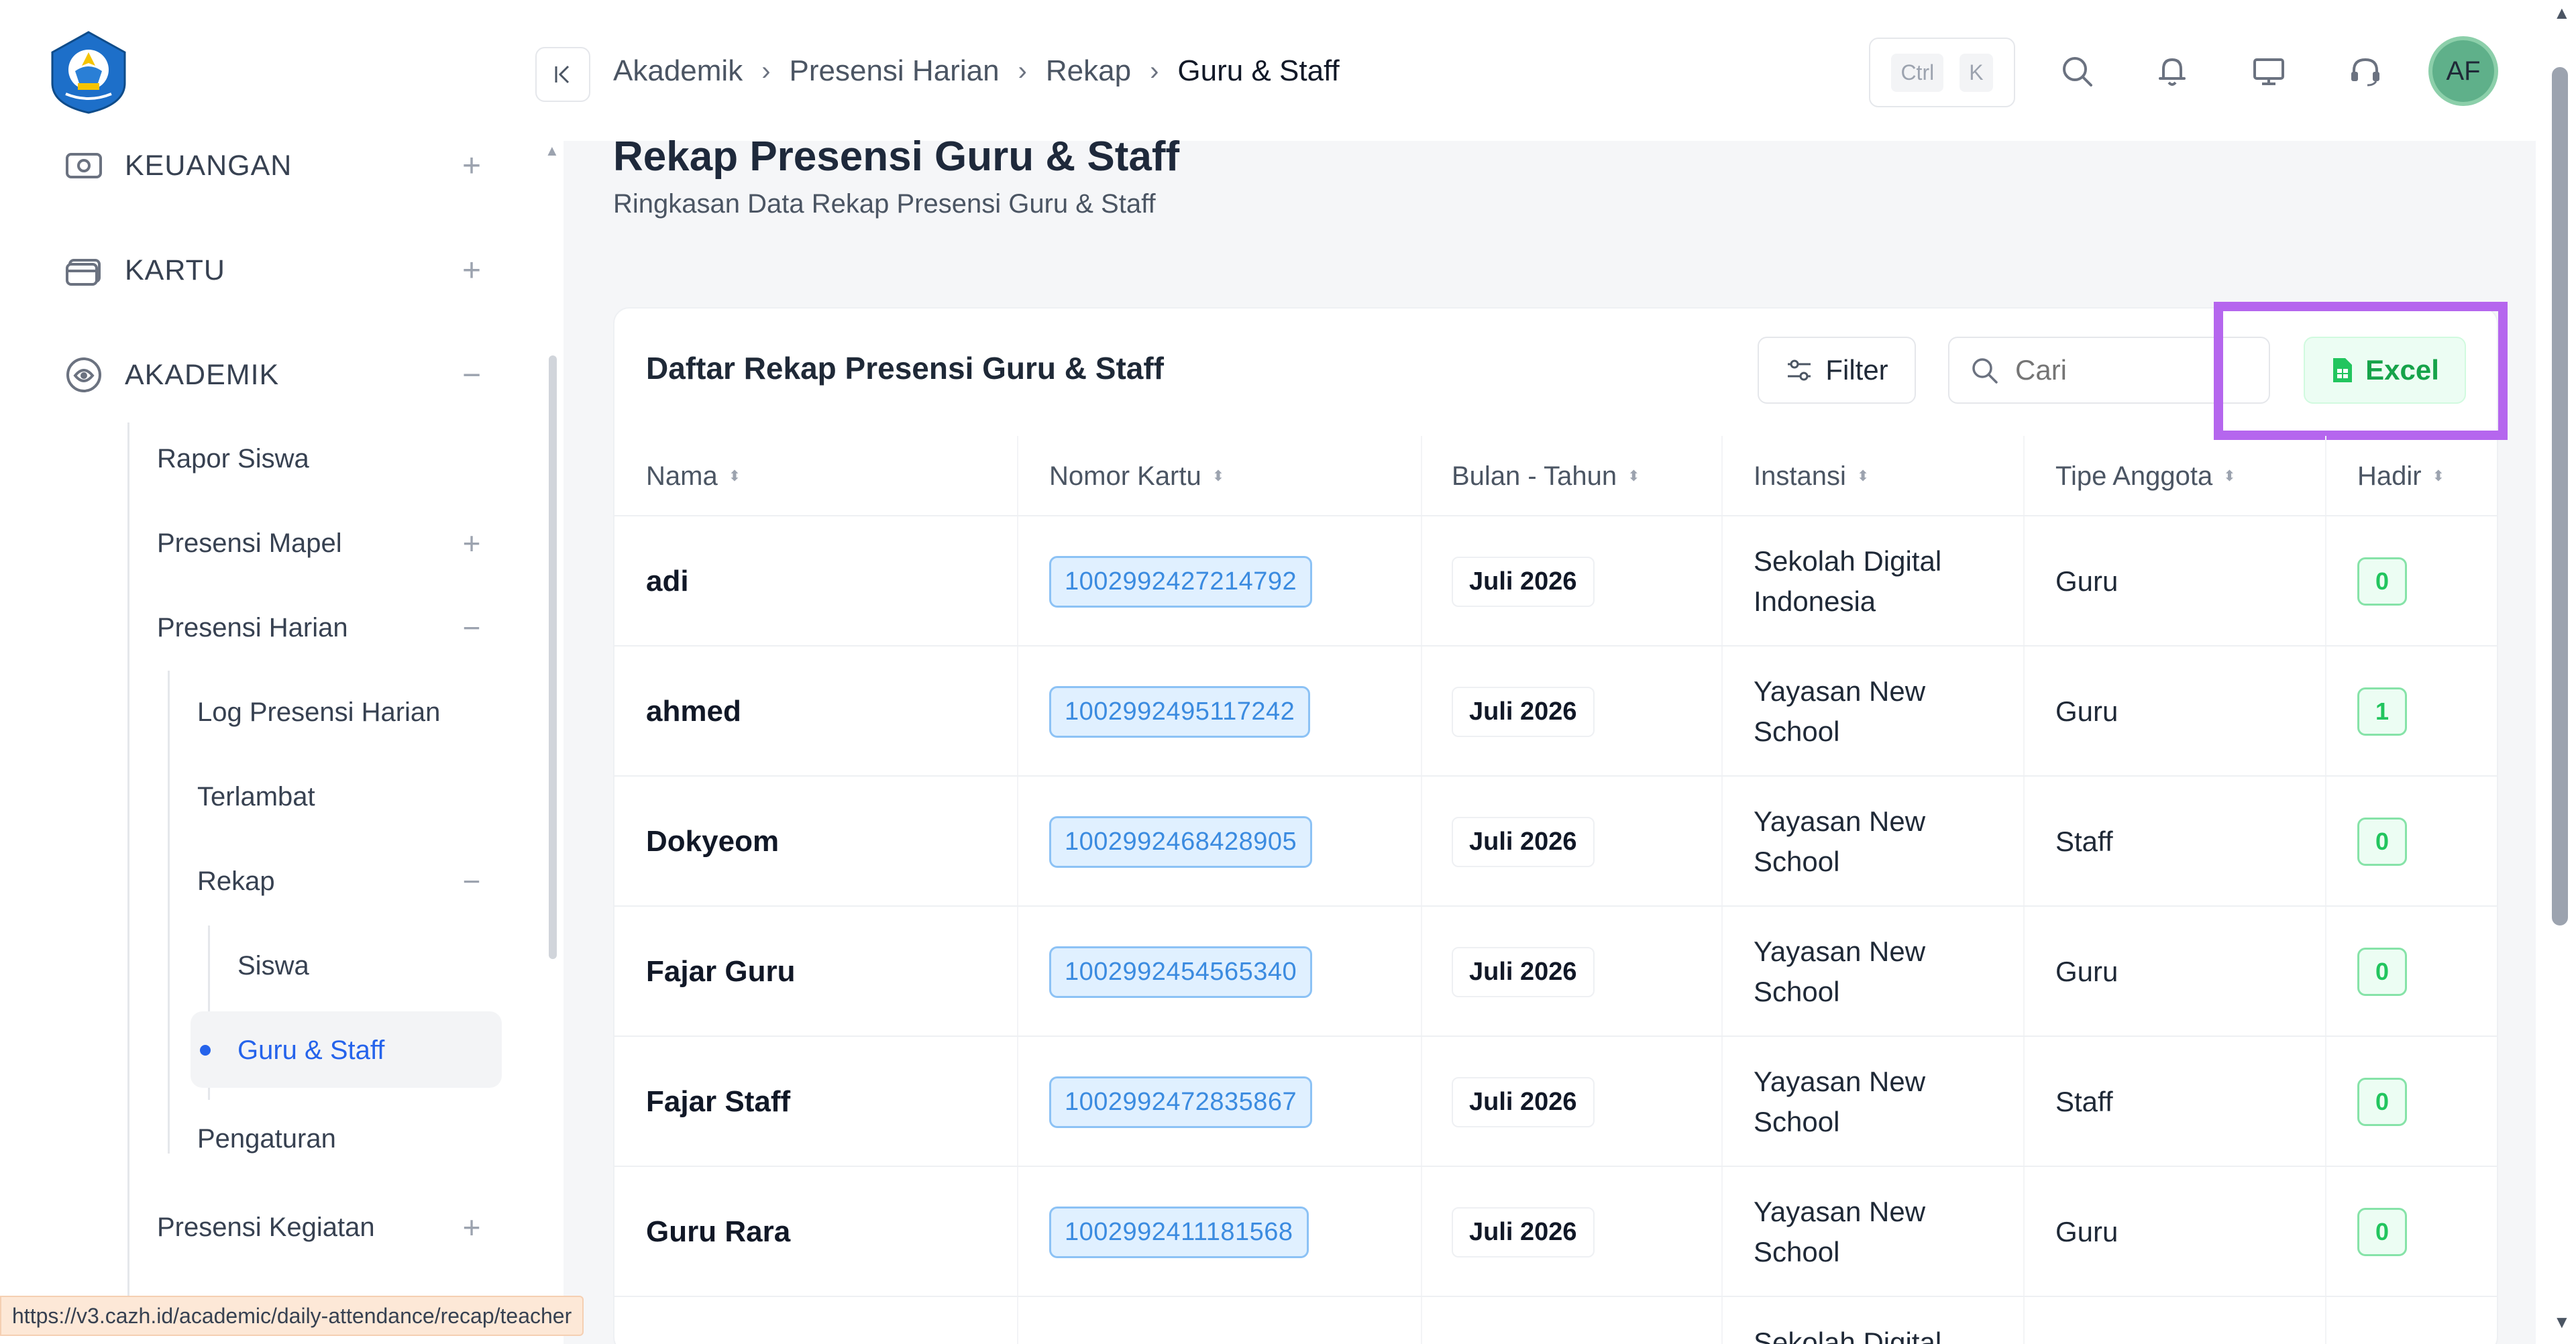  Describe the element at coordinates (1088, 71) in the screenshot. I see `breadcrumb-rekap: Rekap` at that location.